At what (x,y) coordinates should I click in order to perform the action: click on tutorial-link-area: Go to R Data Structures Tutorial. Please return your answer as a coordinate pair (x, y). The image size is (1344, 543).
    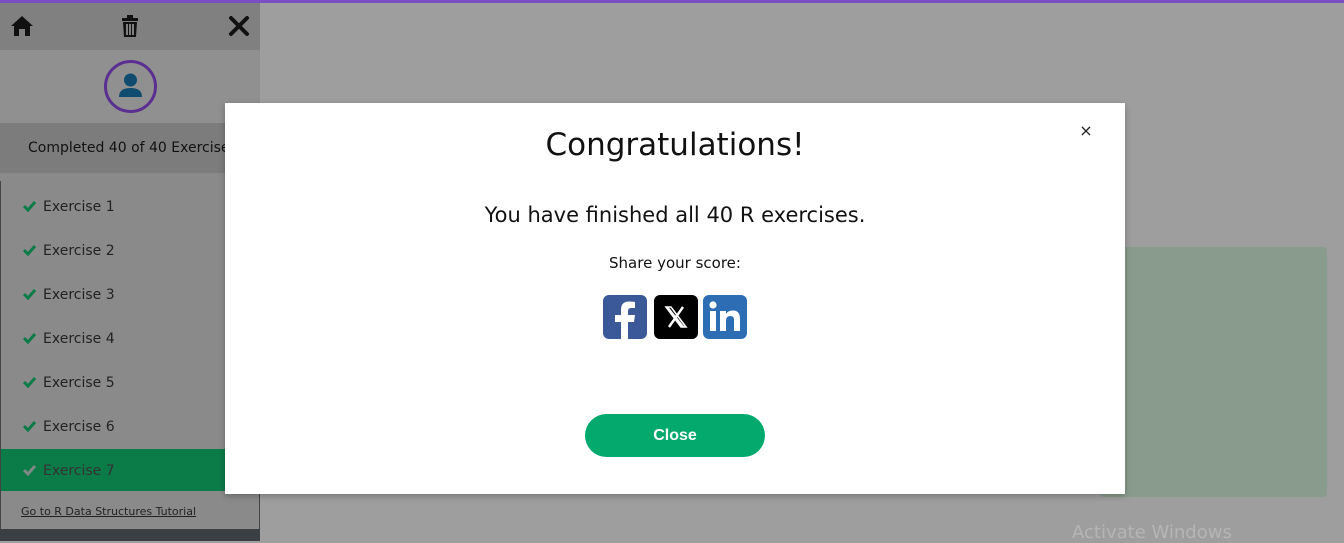
    Looking at the image, I should click on (130, 510).